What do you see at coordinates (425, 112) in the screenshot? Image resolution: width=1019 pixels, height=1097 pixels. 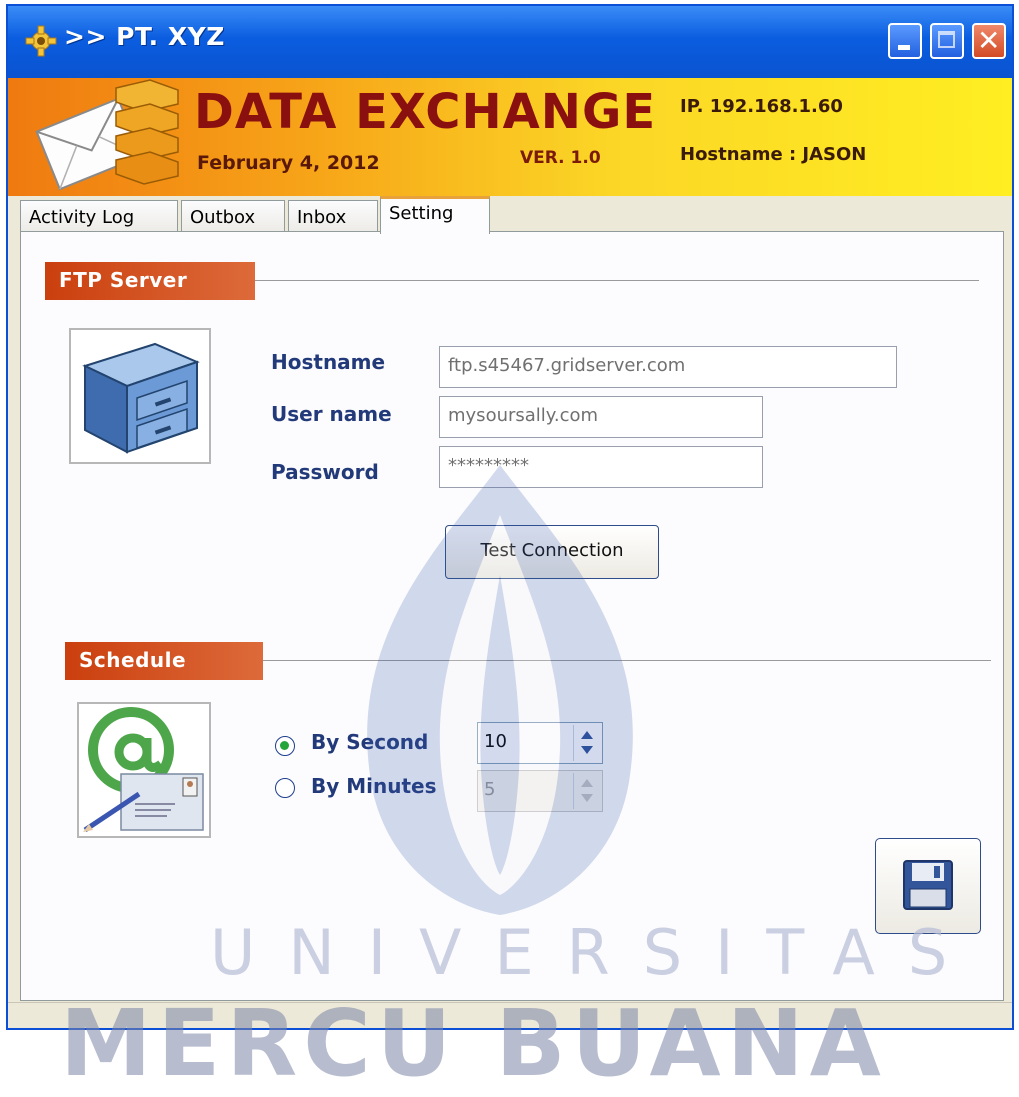 I see `app-title: DATA EXCHANGE` at bounding box center [425, 112].